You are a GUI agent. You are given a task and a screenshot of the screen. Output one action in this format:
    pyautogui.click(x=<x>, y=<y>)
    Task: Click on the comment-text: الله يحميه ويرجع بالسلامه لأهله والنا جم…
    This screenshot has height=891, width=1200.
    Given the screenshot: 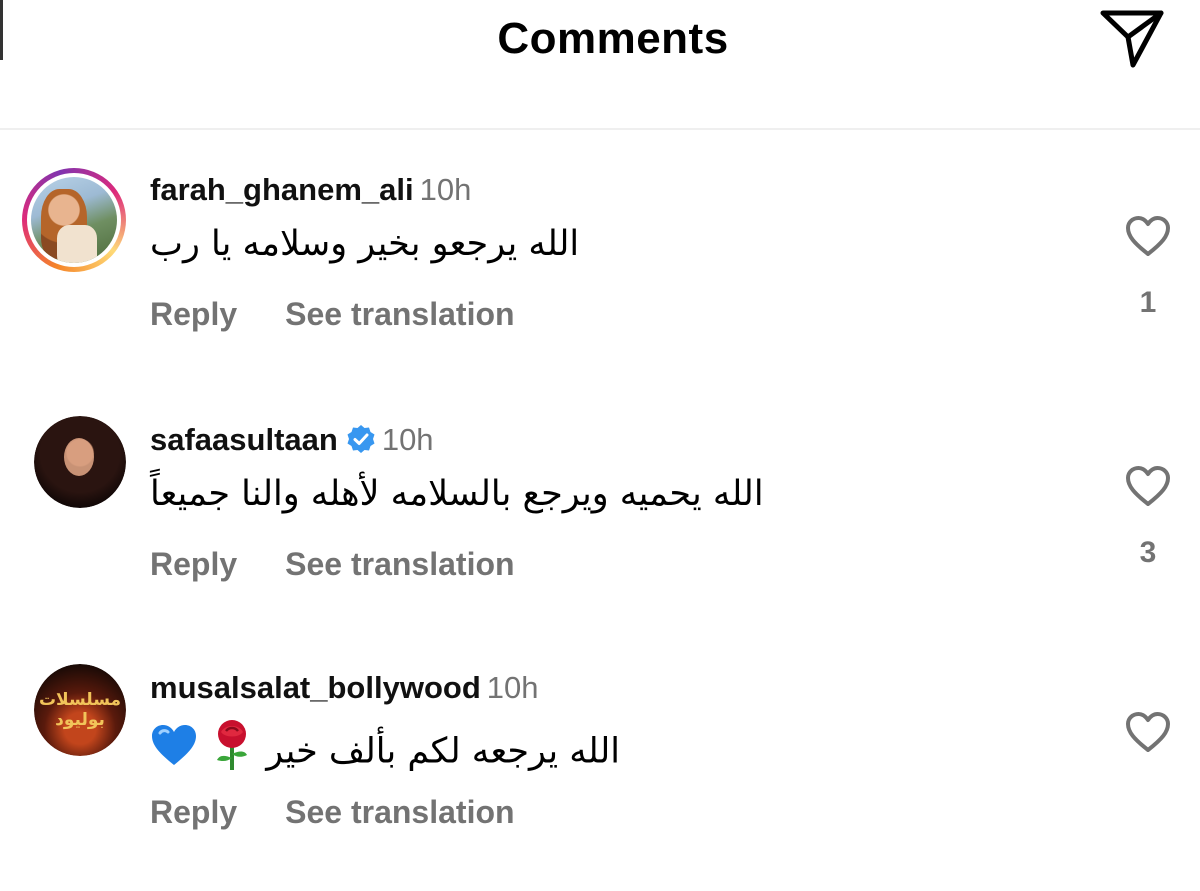 What is the action you would take?
    pyautogui.click(x=457, y=494)
    